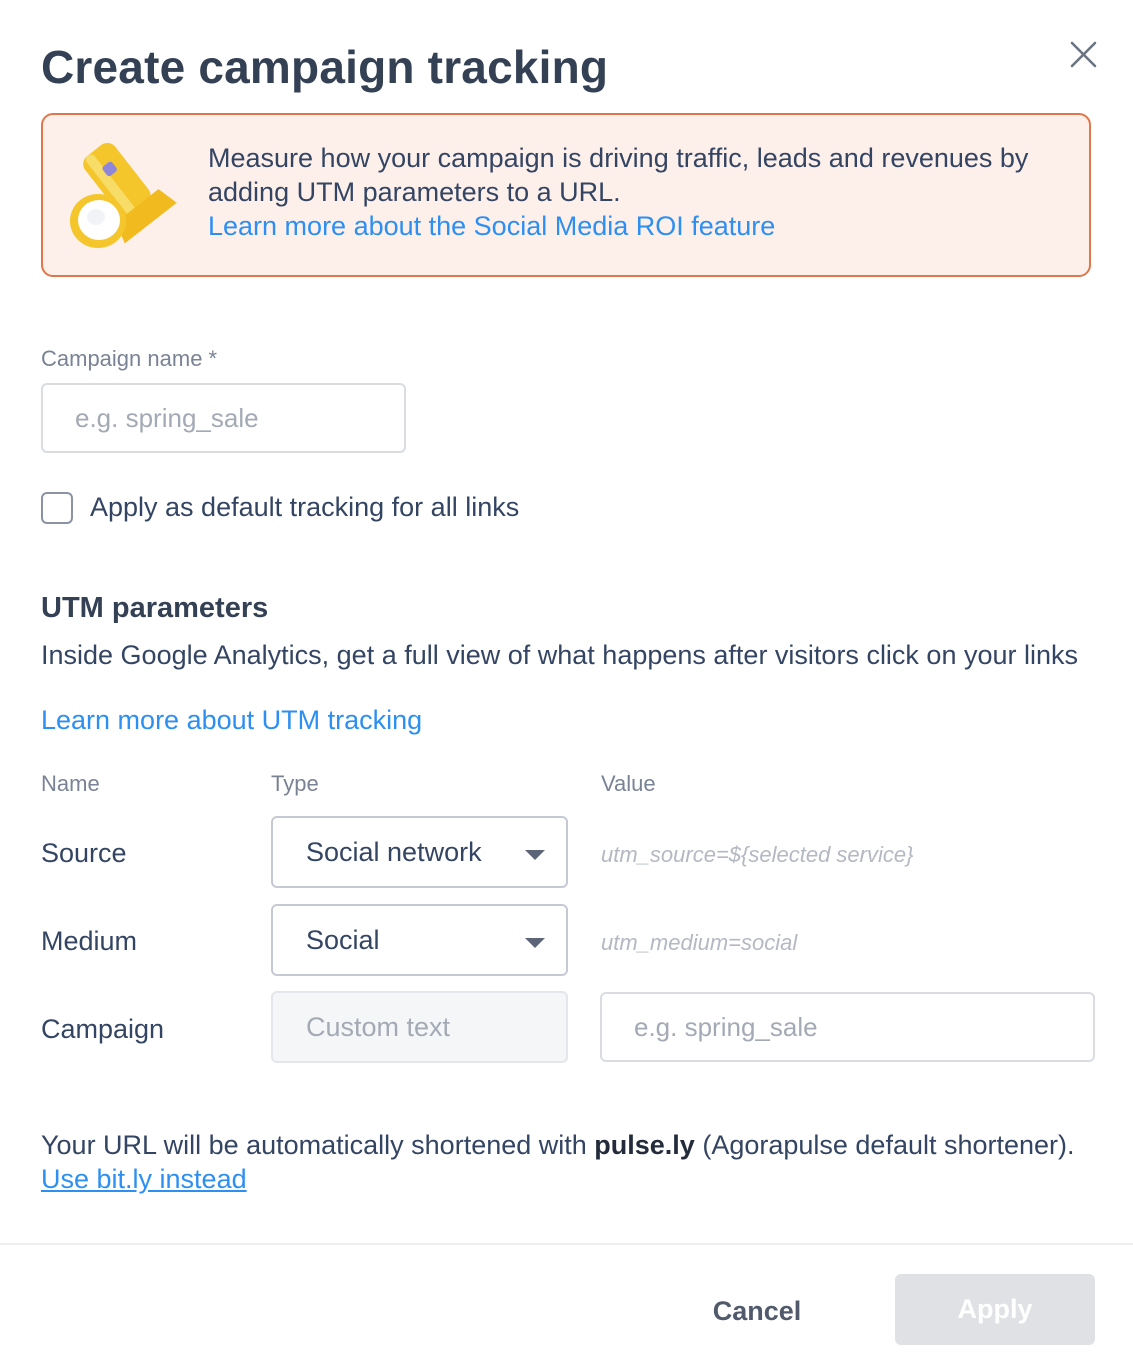  I want to click on cancel-button: Cancel, so click(757, 1310).